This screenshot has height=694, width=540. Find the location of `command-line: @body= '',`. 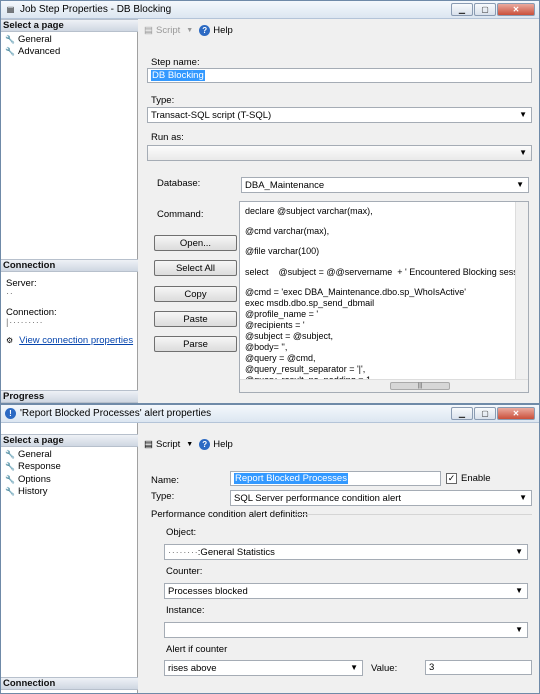

command-line: @body= '', is located at coordinates (266, 347).